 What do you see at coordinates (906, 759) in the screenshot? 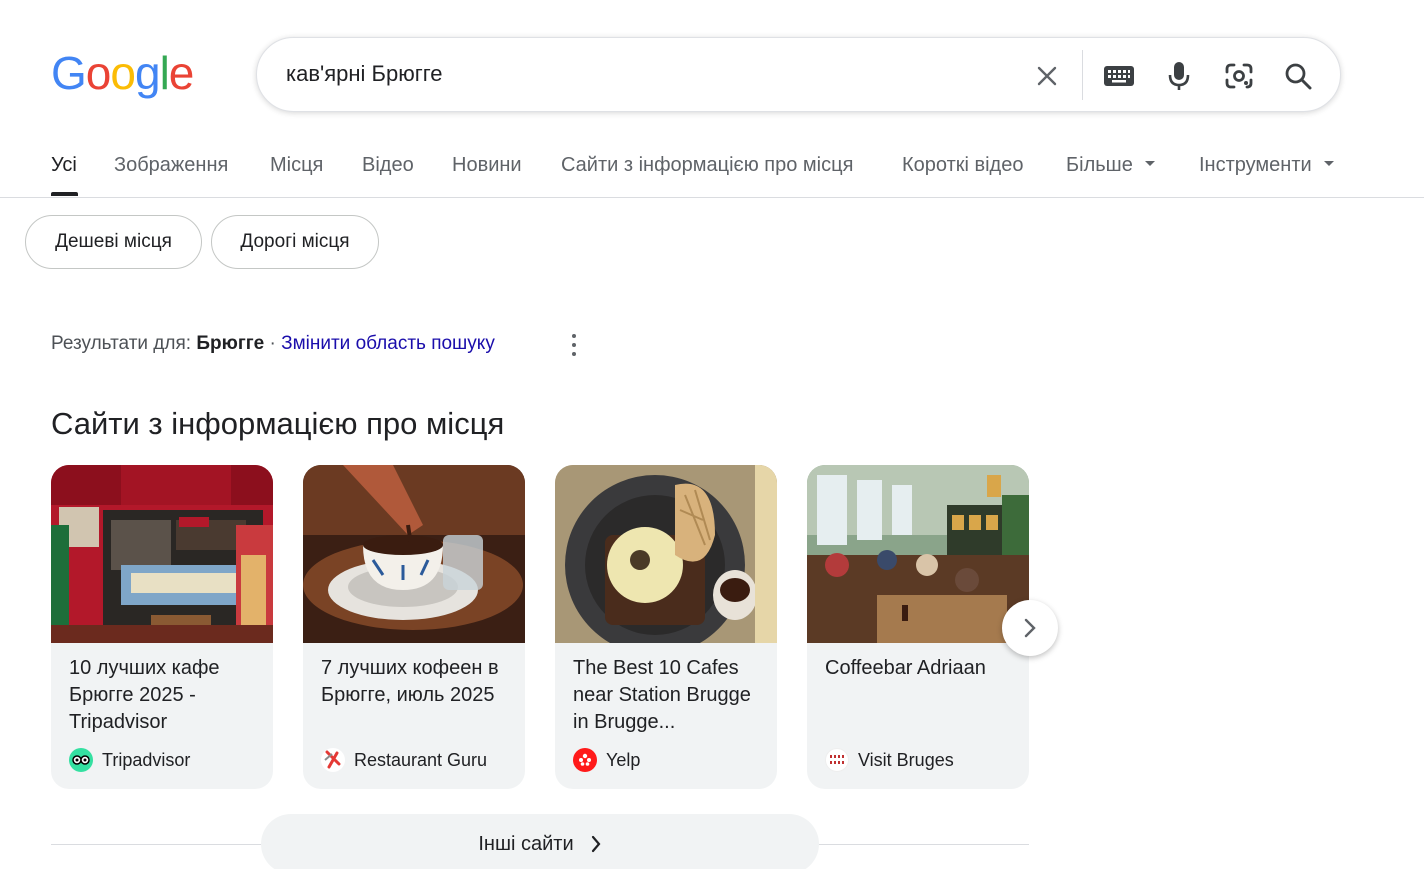
I see `card-source-name: Visit Bruges` at bounding box center [906, 759].